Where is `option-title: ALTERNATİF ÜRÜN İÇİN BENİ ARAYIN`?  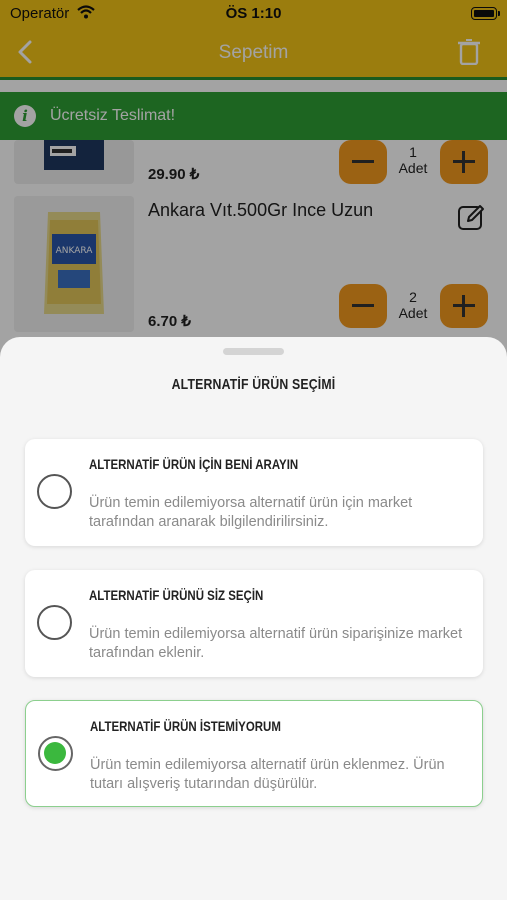
option-title: ALTERNATİF ÜRÜN İÇİN BENİ ARAYIN is located at coordinates (194, 464).